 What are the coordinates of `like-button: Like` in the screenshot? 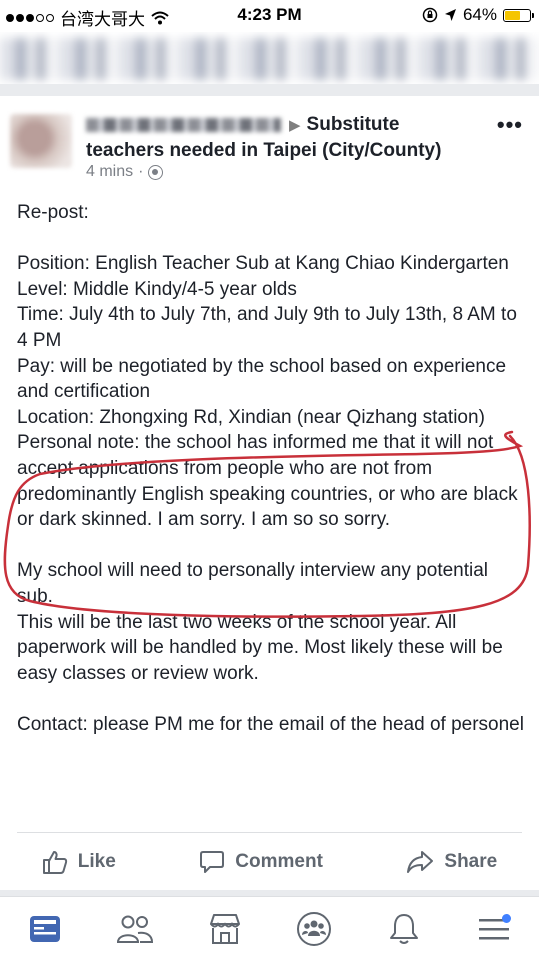 It's located at (79, 862).